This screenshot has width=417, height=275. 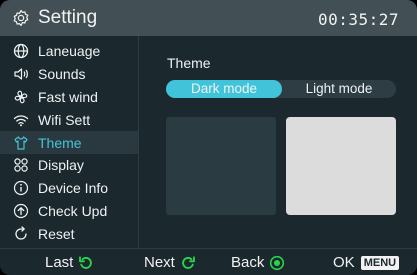 I want to click on menu-key-badge: MENU, so click(x=380, y=262).